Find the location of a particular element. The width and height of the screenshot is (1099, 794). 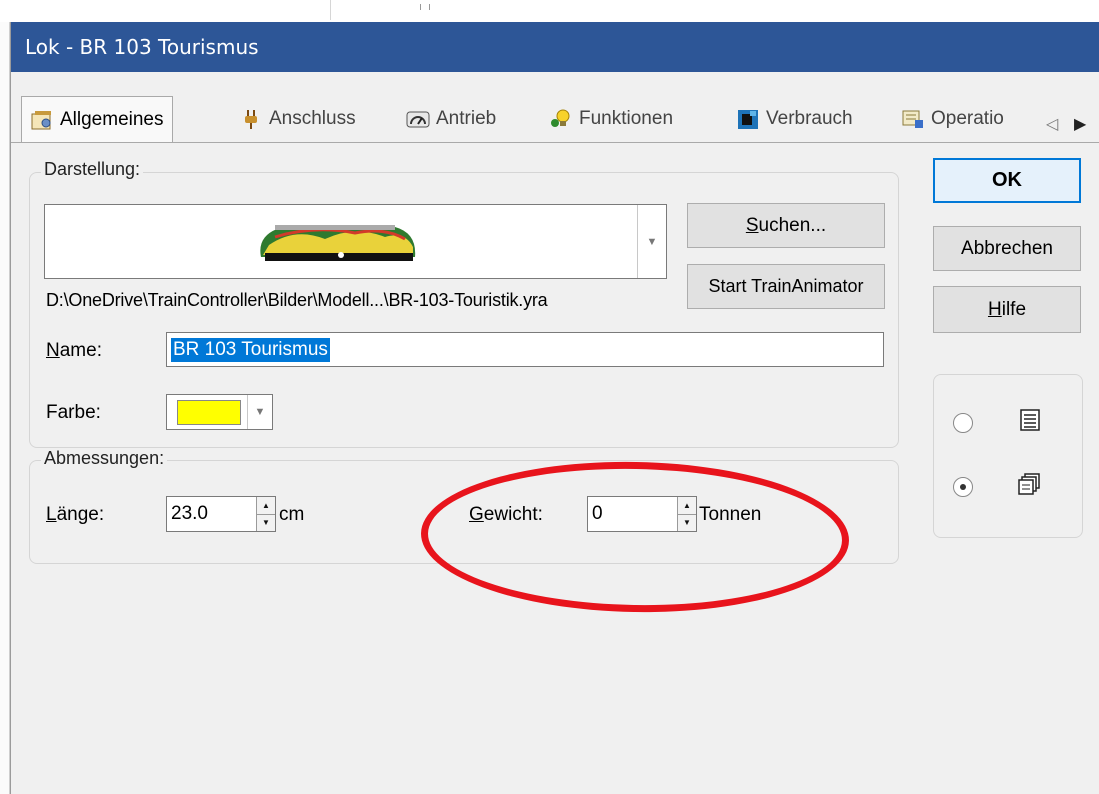

color-picker: ▼ is located at coordinates (219, 412).